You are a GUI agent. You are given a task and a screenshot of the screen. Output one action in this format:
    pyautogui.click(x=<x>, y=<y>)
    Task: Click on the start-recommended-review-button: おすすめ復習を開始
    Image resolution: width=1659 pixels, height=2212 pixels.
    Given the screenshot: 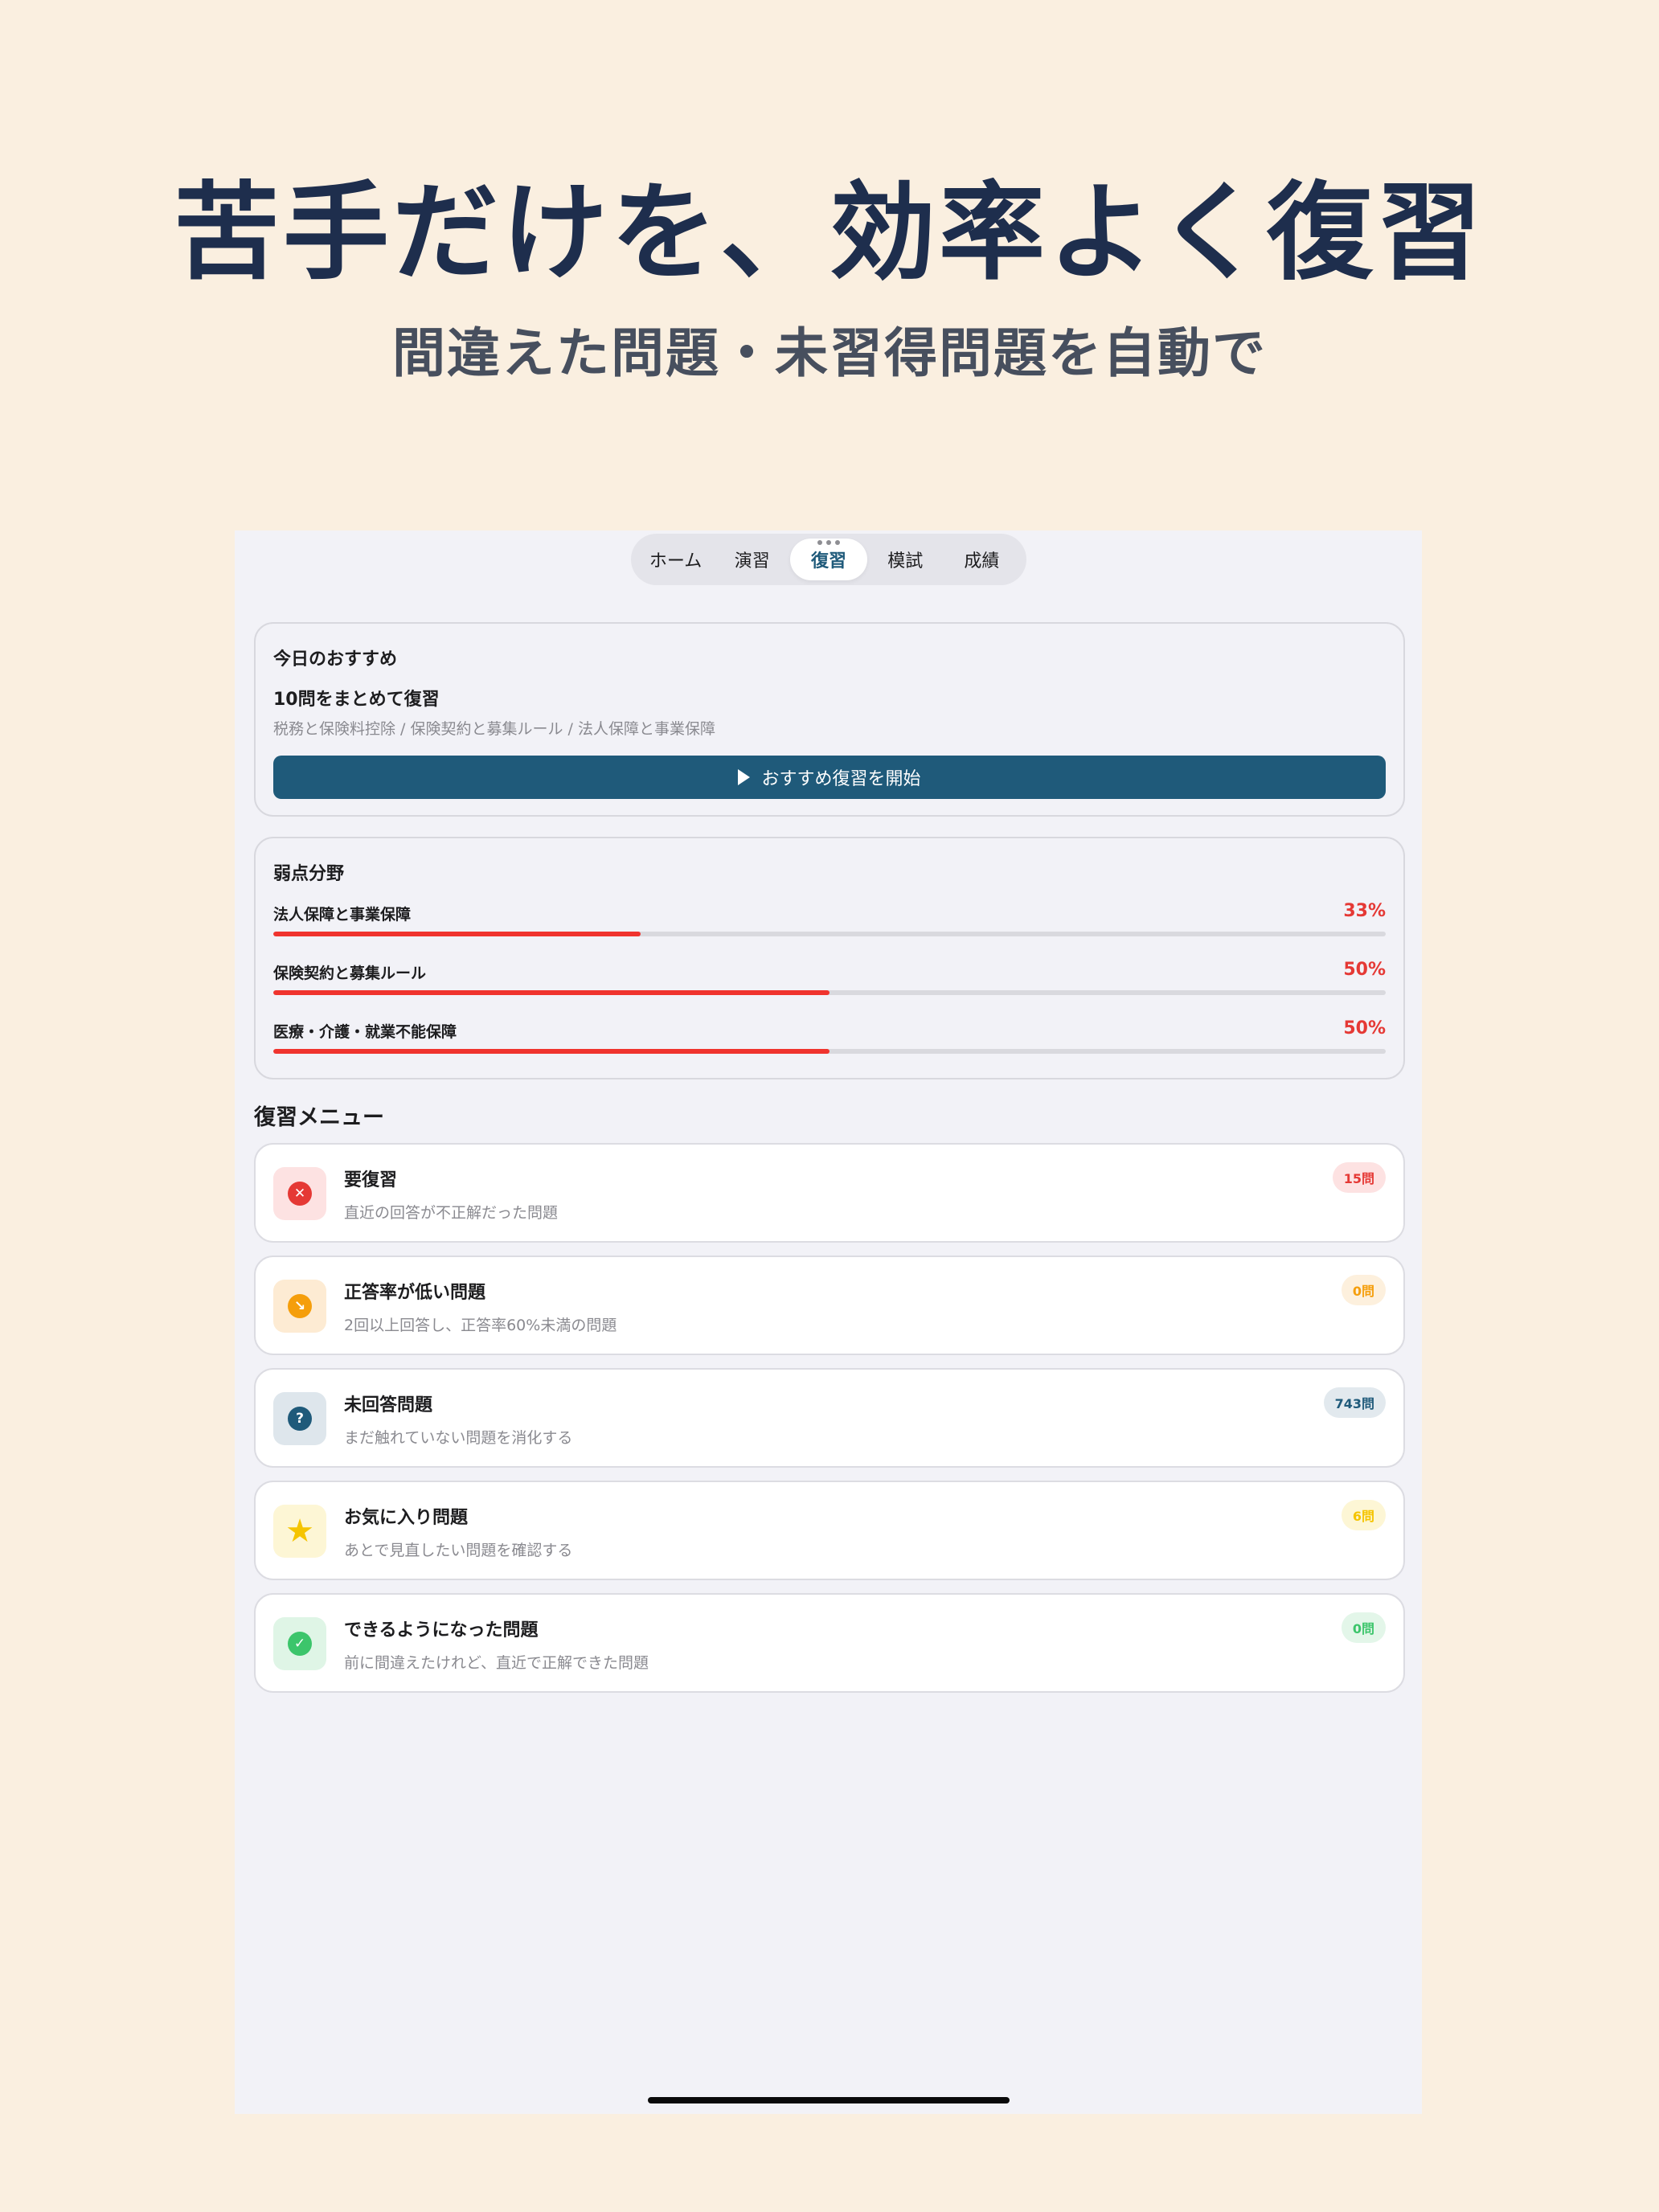 What is the action you would take?
    pyautogui.click(x=829, y=777)
    